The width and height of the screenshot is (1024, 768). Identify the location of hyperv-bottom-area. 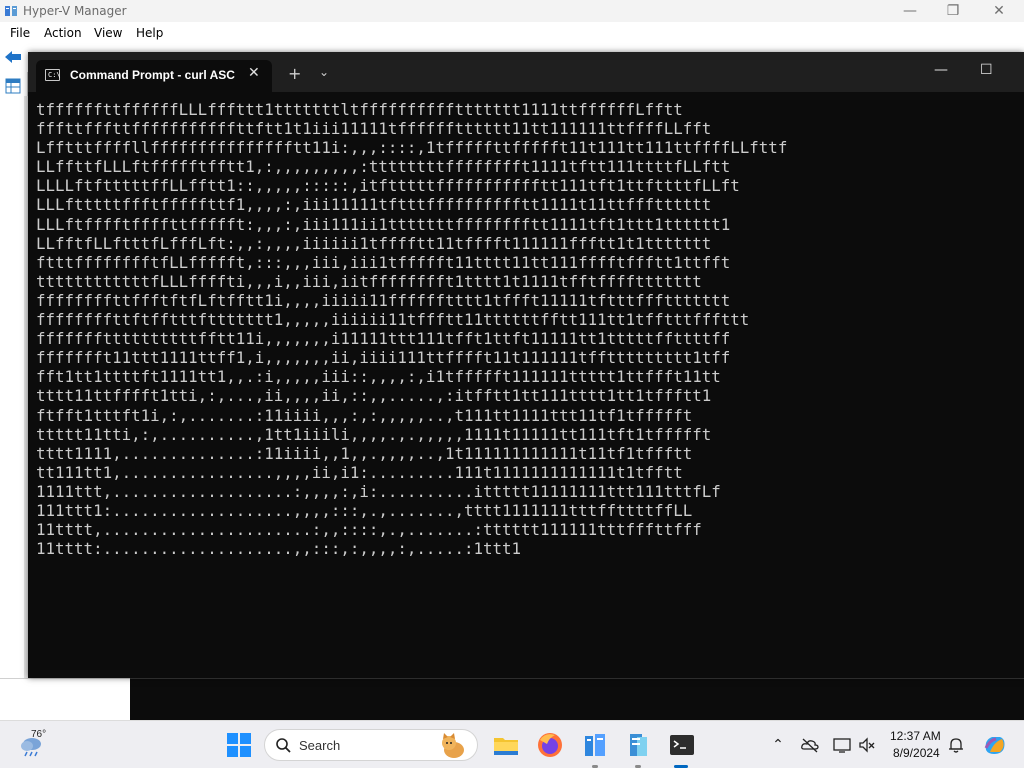
(65, 699).